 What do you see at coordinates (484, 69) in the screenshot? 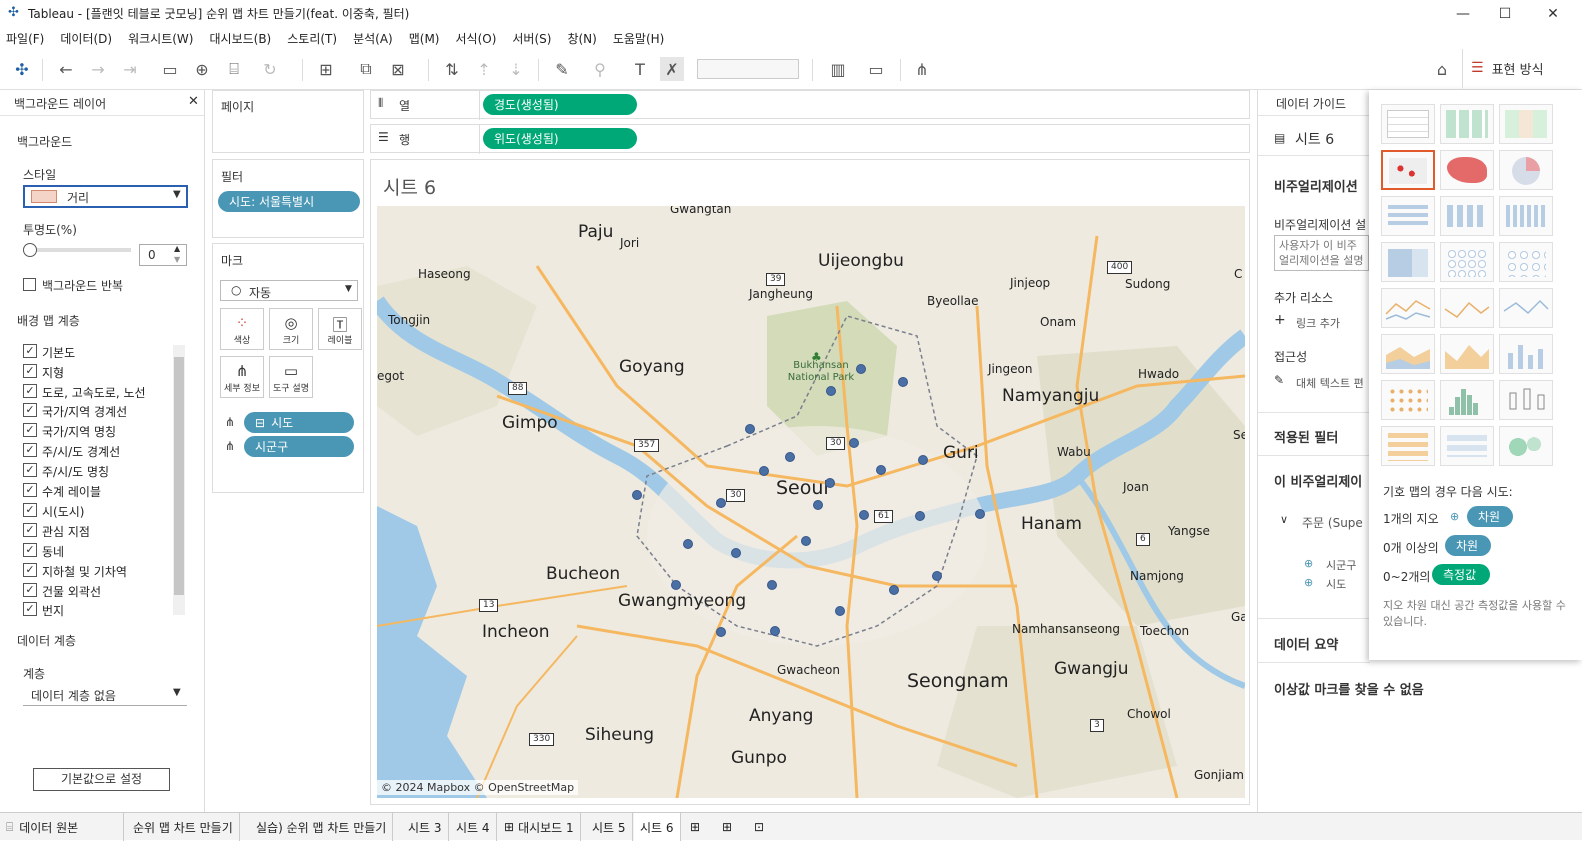
I see `sort-ascending-icon: ⇡` at bounding box center [484, 69].